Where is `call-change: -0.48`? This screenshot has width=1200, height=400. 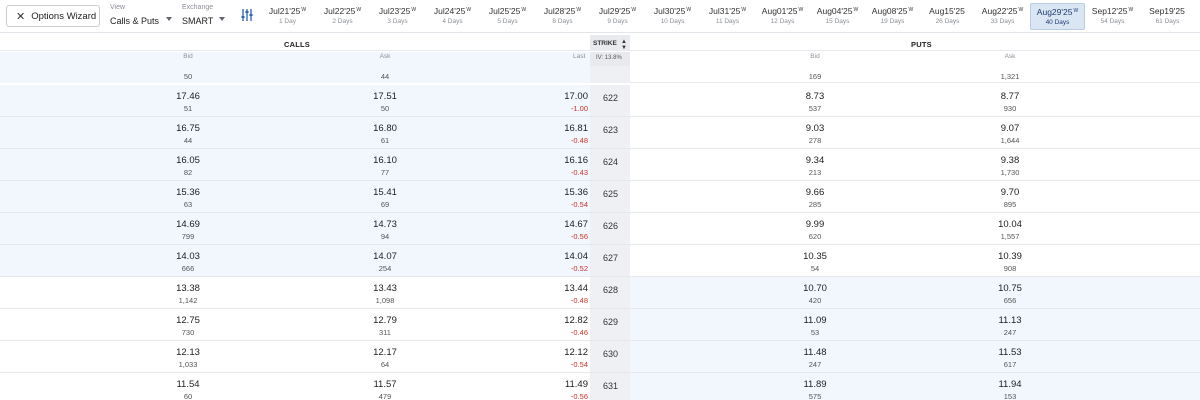
call-change: -0.48 is located at coordinates (579, 140).